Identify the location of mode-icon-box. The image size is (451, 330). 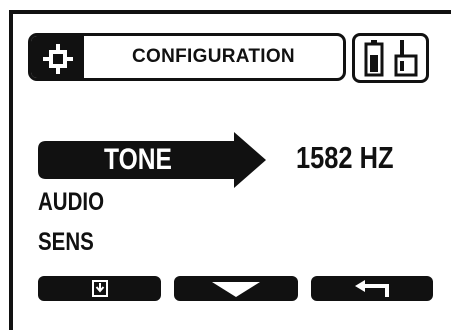
(57, 57).